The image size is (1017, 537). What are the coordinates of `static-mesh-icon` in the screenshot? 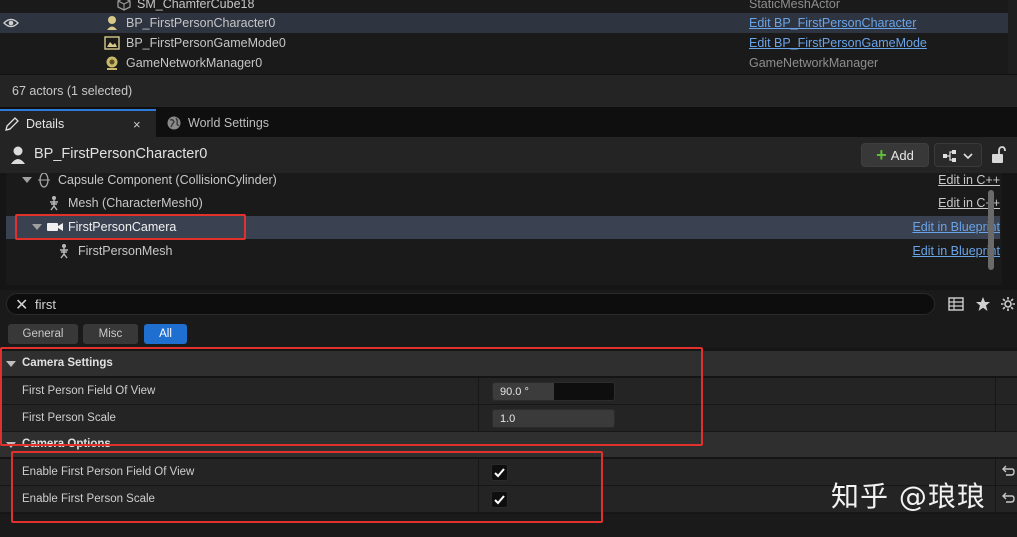 It's located at (124, 6).